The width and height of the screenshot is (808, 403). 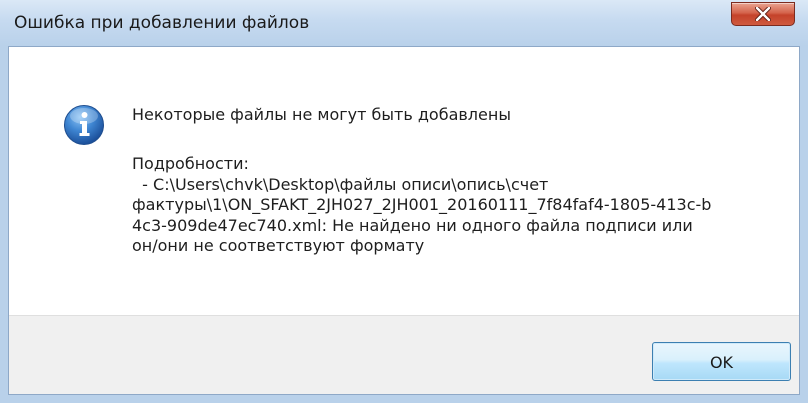 What do you see at coordinates (721, 361) in the screenshot?
I see `ok-button: OK` at bounding box center [721, 361].